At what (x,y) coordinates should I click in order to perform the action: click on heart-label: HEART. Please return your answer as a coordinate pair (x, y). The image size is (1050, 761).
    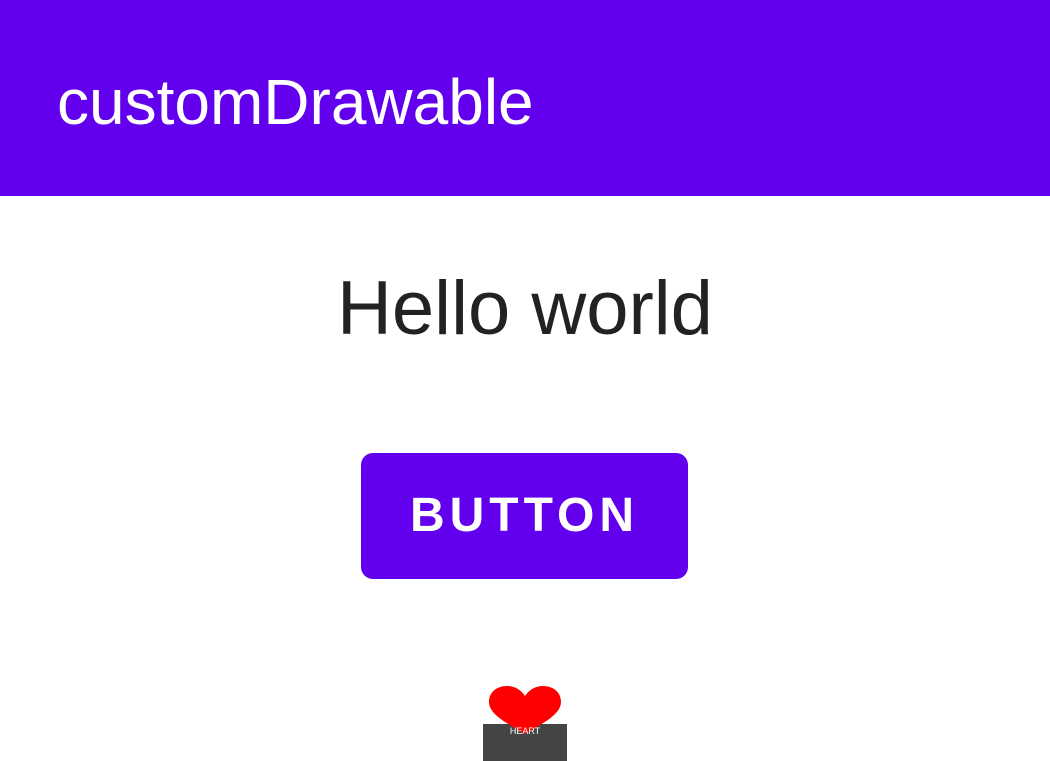
    Looking at the image, I should click on (525, 731).